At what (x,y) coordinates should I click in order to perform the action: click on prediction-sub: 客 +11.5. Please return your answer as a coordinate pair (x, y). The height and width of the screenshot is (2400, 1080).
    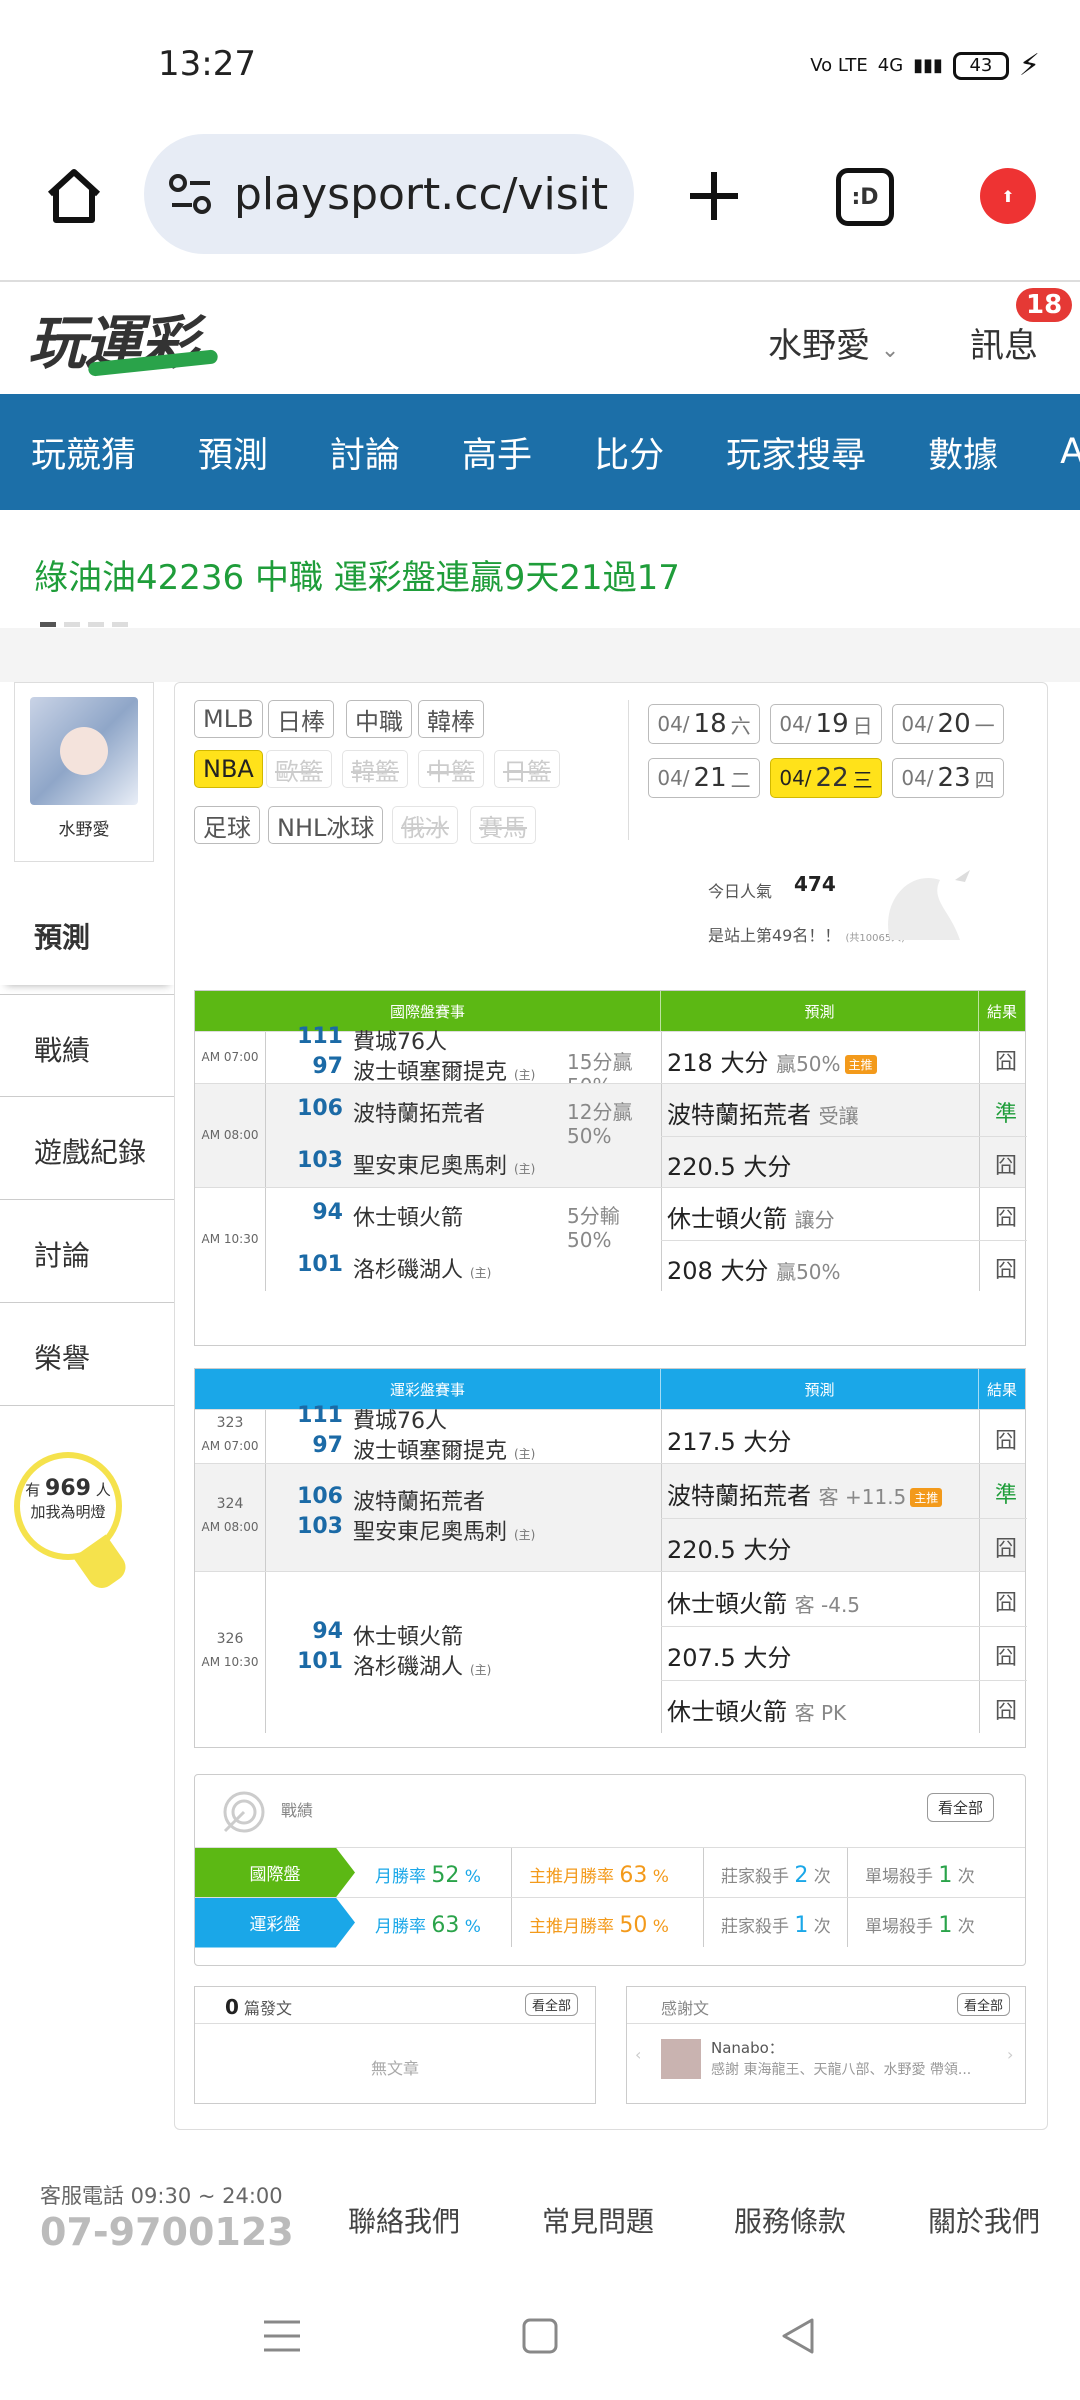
    Looking at the image, I should click on (862, 1497).